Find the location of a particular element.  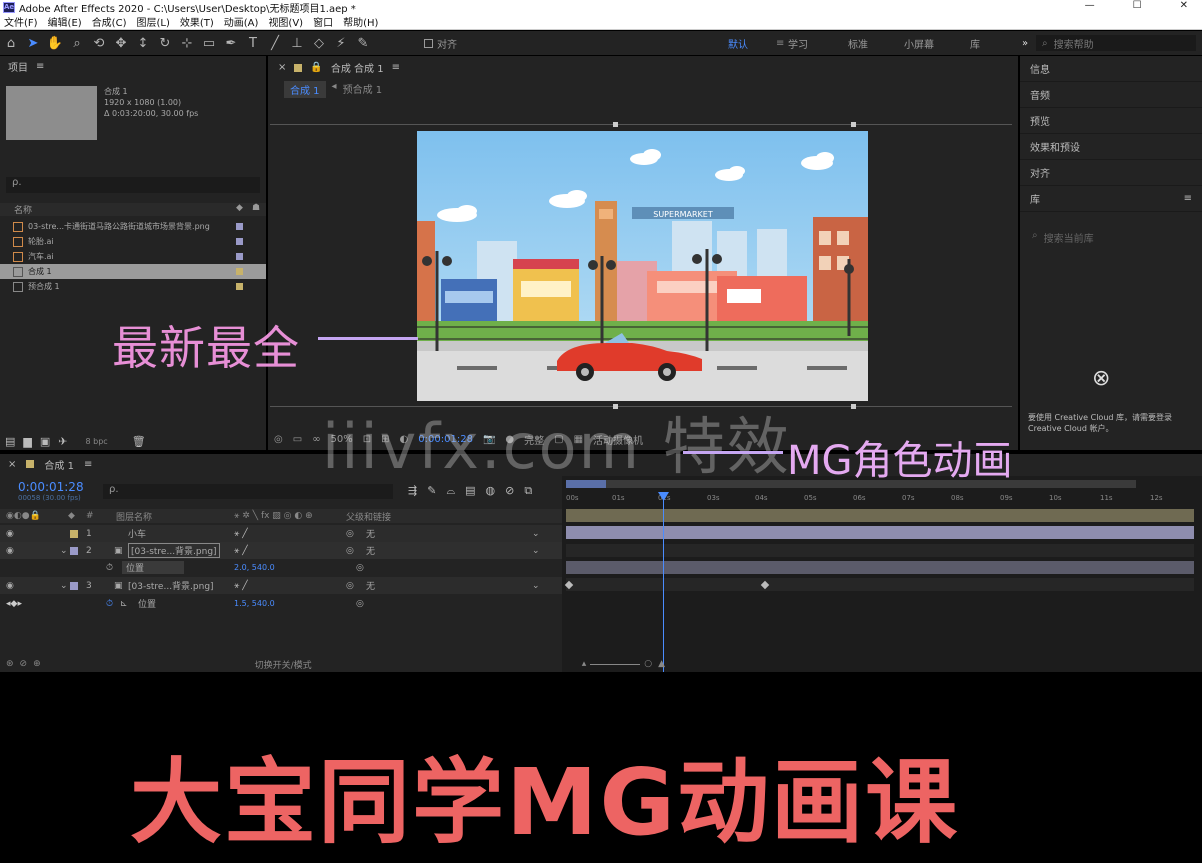

menu-view: 视图(V) is located at coordinates (285, 21).